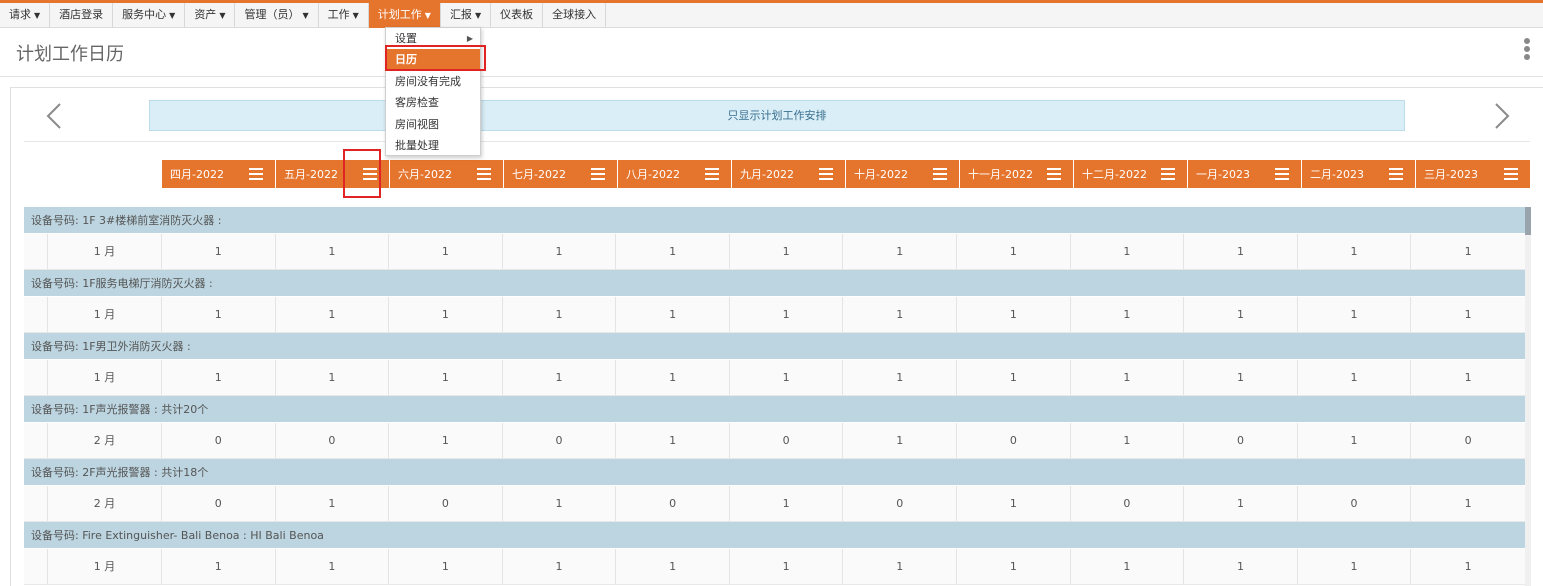  I want to click on nav-item-5: 工作 ▼, so click(344, 15).